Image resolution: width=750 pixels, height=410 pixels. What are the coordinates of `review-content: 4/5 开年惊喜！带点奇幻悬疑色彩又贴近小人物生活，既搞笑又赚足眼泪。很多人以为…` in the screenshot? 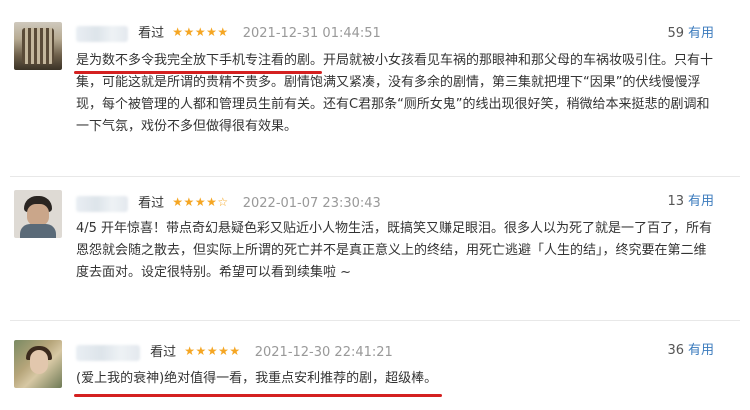 It's located at (396, 251).